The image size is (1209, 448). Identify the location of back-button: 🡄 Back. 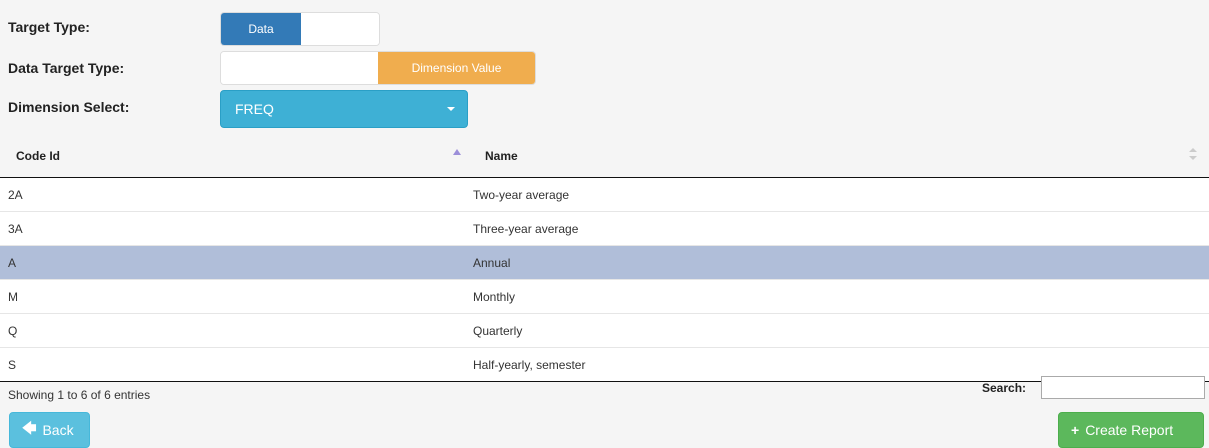
(49, 430).